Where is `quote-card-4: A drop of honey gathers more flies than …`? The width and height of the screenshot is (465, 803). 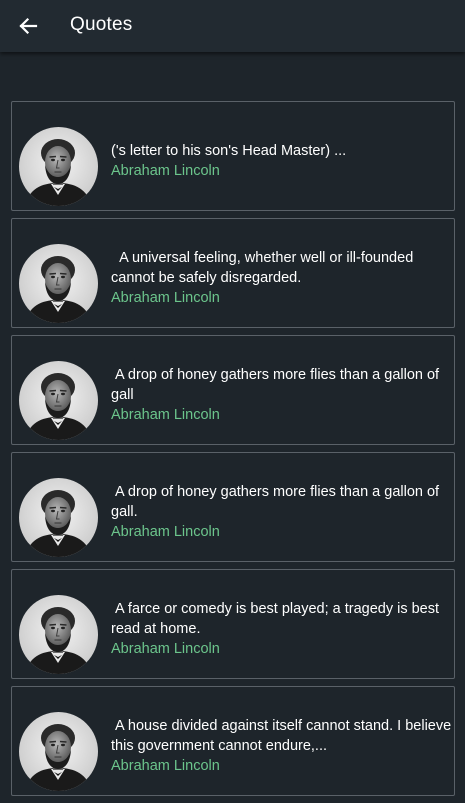 quote-card-4: A drop of honey gathers more flies than … is located at coordinates (233, 507).